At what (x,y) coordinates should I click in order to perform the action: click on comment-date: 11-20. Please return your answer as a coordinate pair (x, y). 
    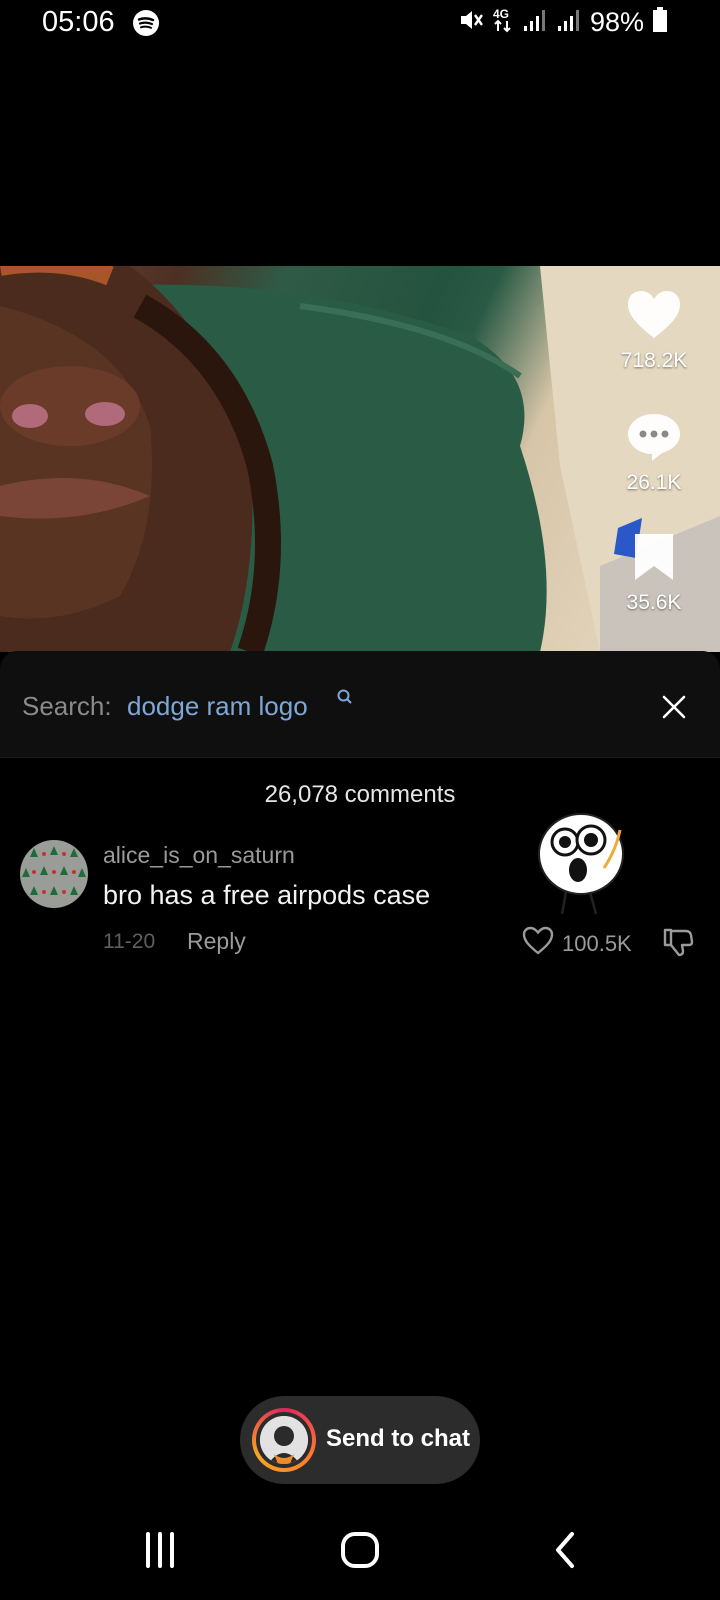
    Looking at the image, I should click on (129, 941).